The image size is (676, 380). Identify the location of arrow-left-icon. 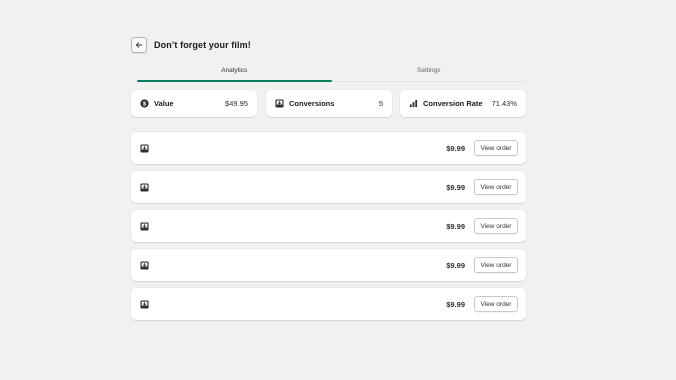
(139, 45).